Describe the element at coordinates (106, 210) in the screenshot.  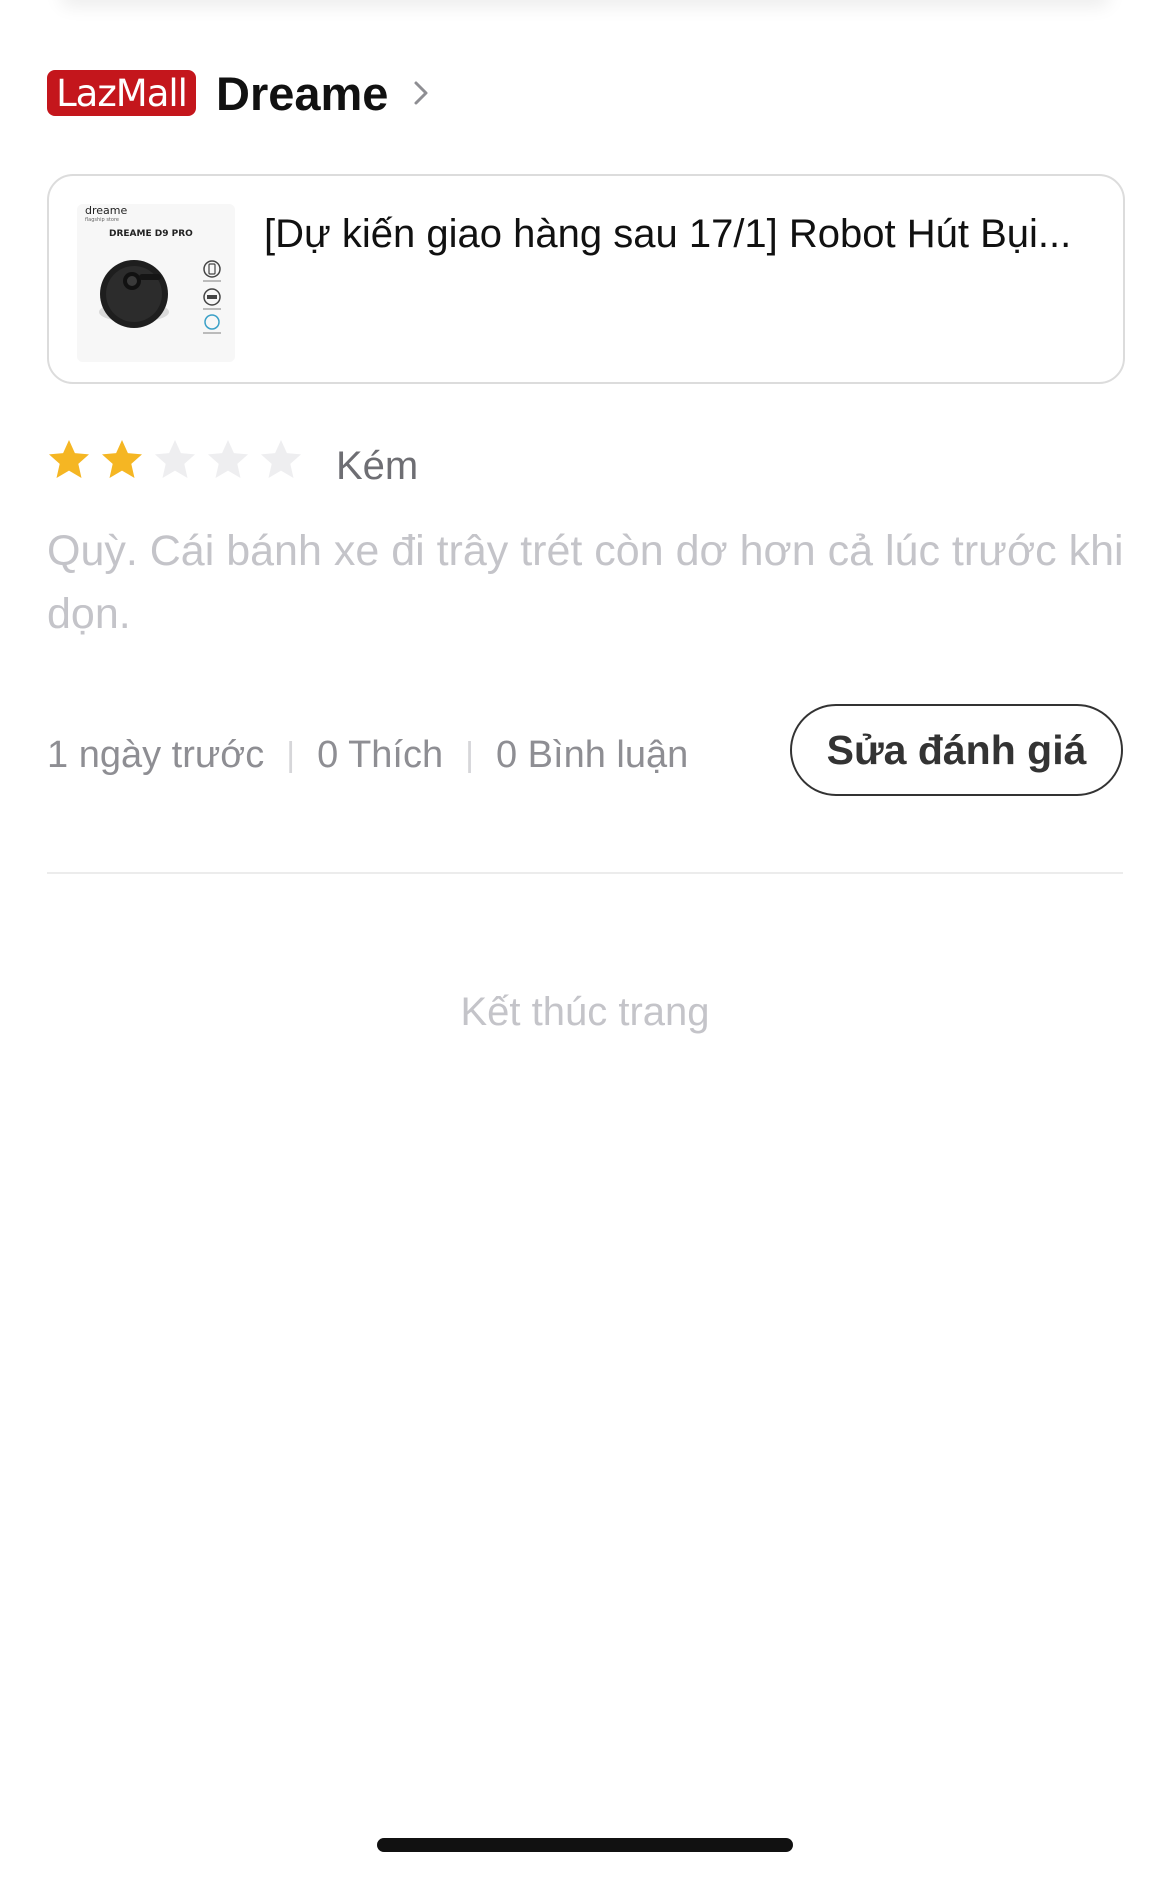
I see `thumb-brand: dreame` at that location.